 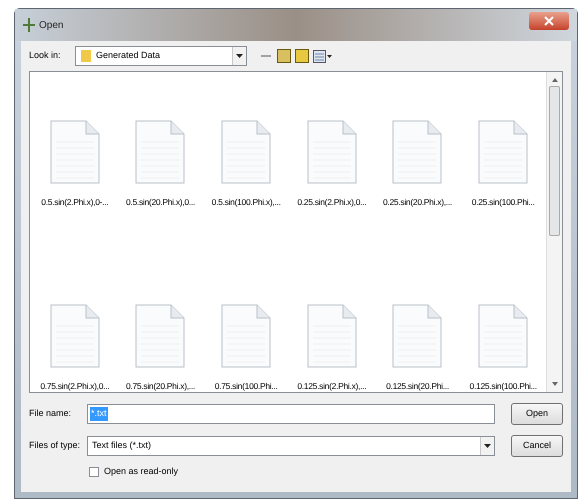 I want to click on view-menu-button, so click(x=323, y=56).